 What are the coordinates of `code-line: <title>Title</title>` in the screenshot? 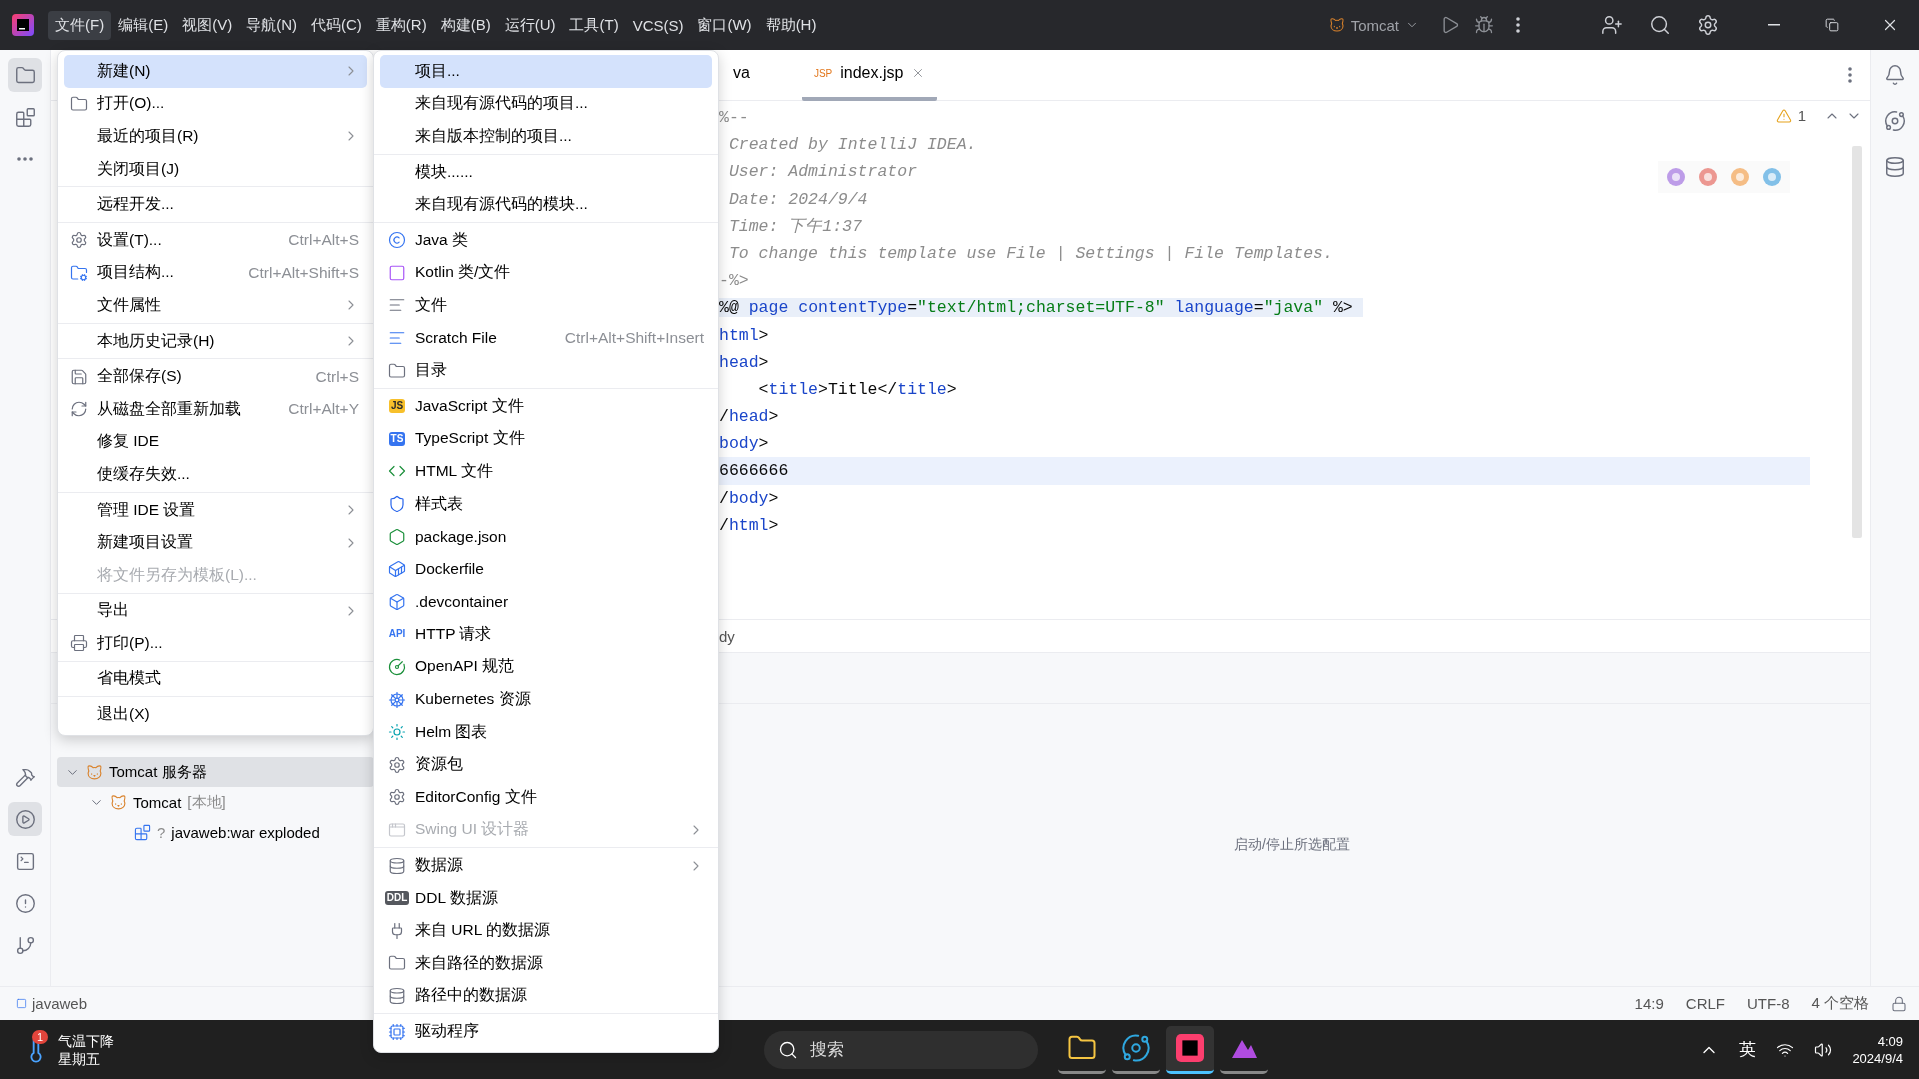 It's located at (857, 389).